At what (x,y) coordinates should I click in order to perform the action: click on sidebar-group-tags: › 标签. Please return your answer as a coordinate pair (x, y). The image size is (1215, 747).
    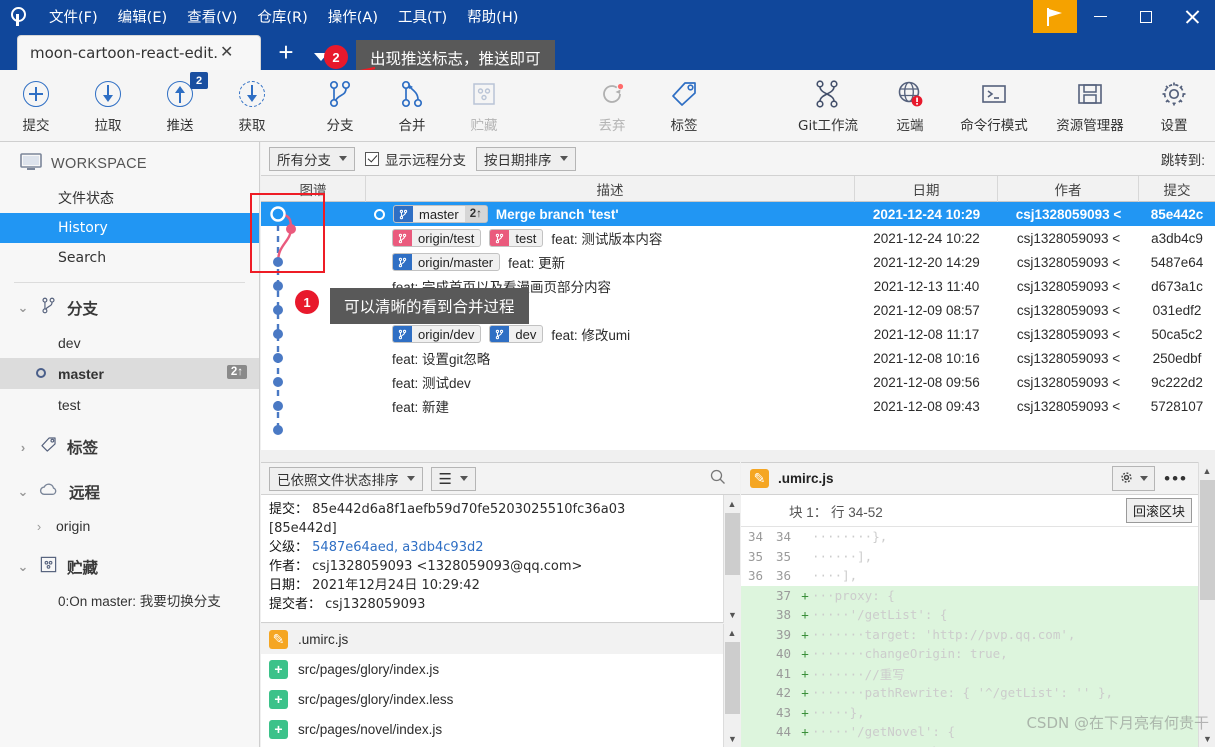
    Looking at the image, I should click on (129, 447).